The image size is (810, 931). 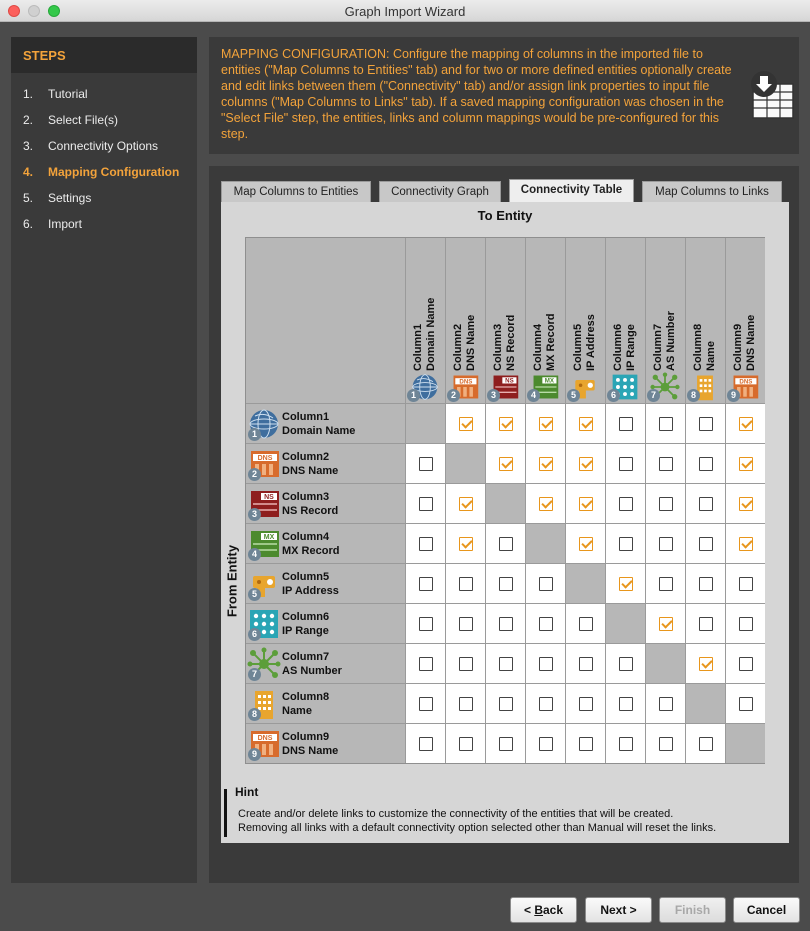 I want to click on step-6: 6. Import, so click(x=104, y=224).